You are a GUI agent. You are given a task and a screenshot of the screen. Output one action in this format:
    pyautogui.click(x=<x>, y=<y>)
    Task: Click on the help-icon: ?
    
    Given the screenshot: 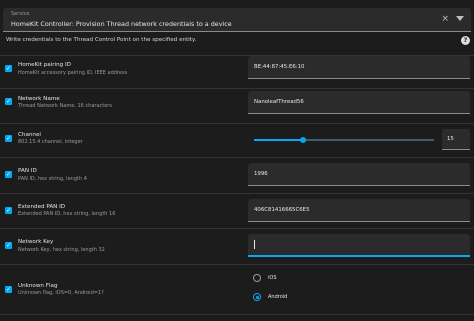 What is the action you would take?
    pyautogui.click(x=465, y=40)
    